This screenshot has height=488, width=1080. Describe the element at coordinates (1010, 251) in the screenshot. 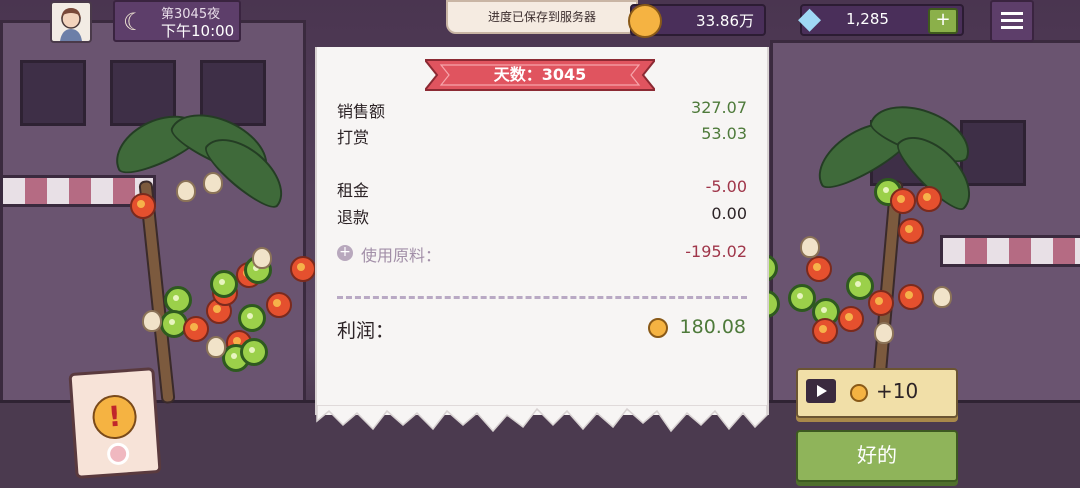

I see `shop-awning` at that location.